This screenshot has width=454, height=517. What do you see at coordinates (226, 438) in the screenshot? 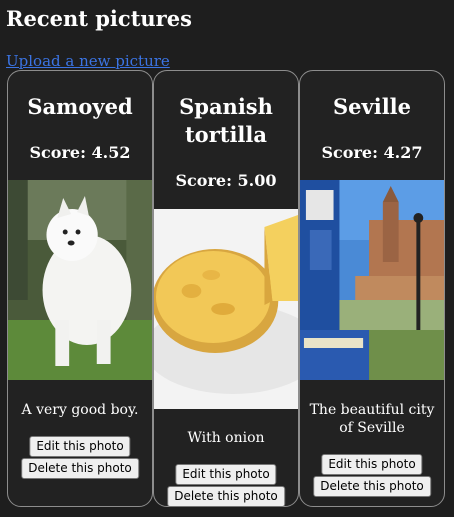
I see `card-caption: With onion` at bounding box center [226, 438].